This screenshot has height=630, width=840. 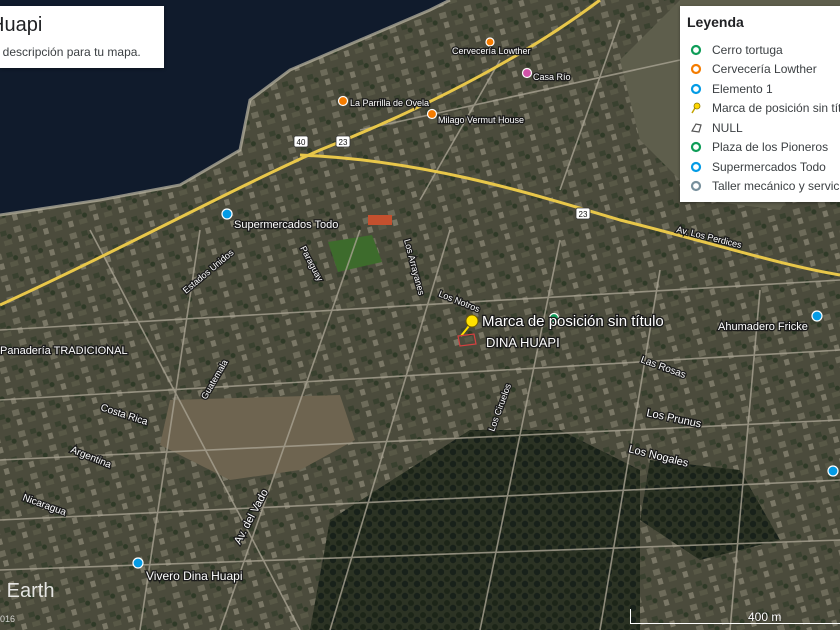 I want to click on milago-vermut-label: Milago Vermut House, so click(x=481, y=120).